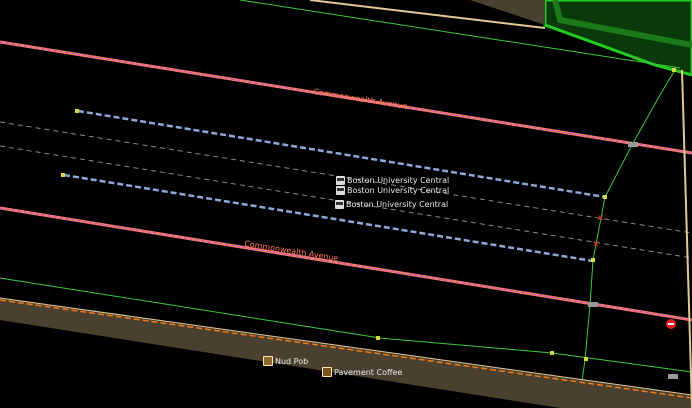  Describe the element at coordinates (686, 238) in the screenshot. I see `road-right-edge` at that location.